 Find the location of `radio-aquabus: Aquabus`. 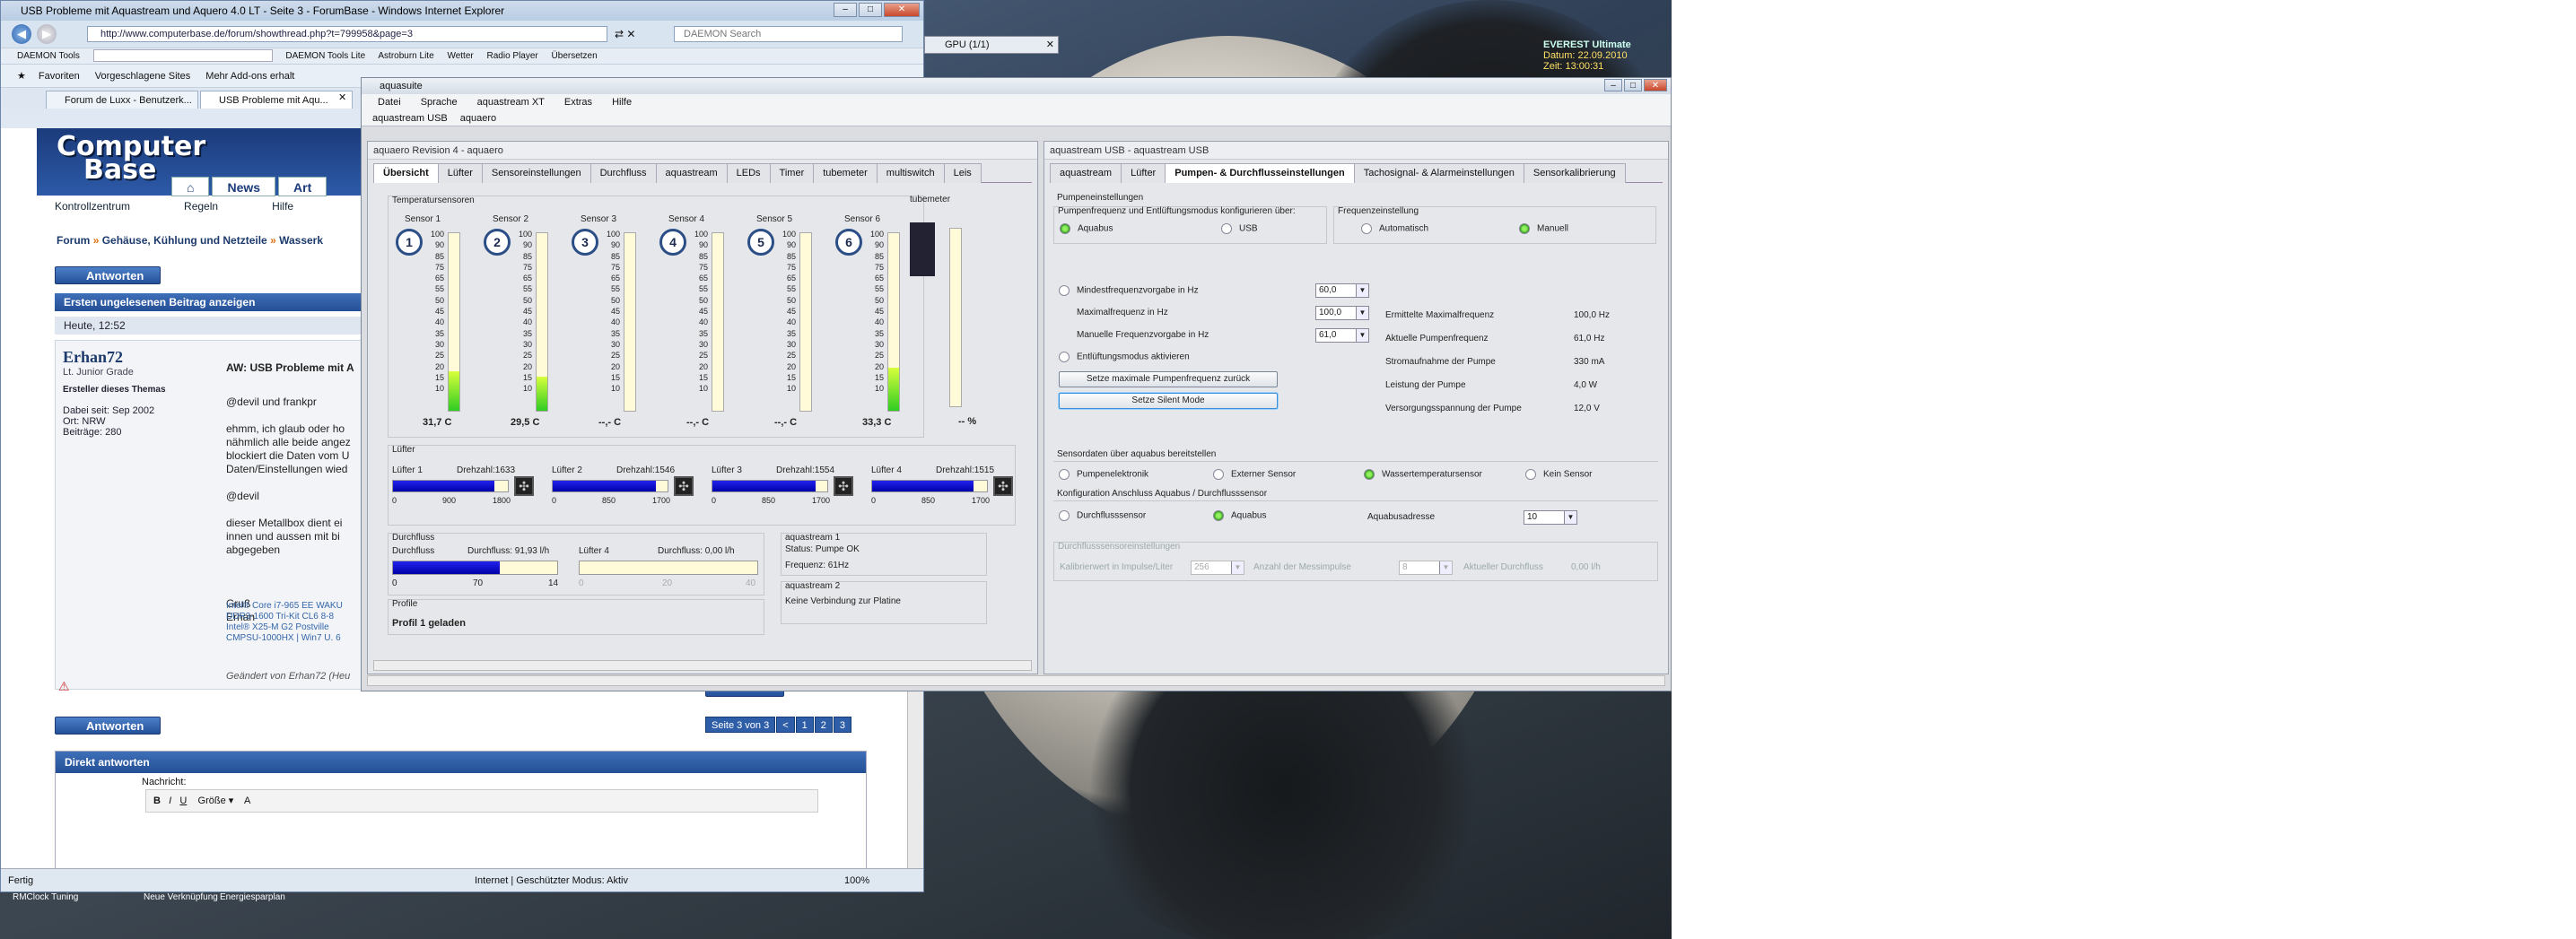

radio-aquabus: Aquabus is located at coordinates (1087, 228).